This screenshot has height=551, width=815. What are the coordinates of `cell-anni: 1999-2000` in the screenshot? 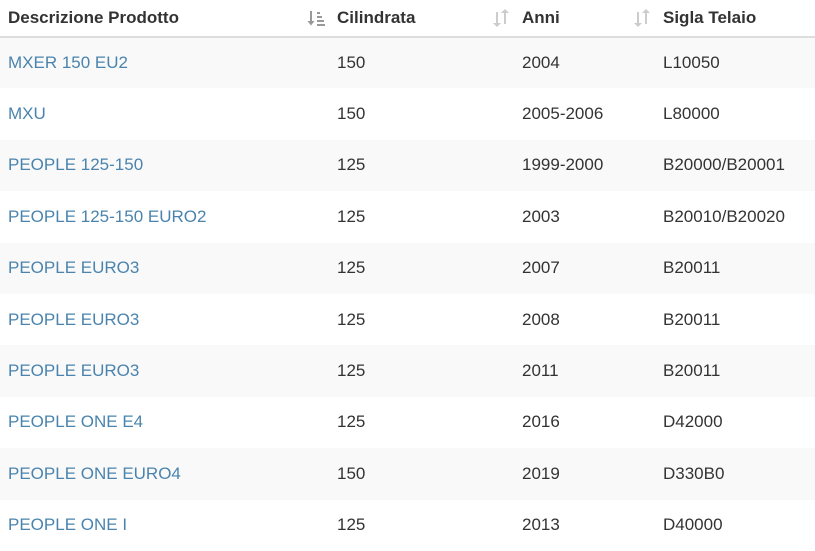 It's located at (563, 165).